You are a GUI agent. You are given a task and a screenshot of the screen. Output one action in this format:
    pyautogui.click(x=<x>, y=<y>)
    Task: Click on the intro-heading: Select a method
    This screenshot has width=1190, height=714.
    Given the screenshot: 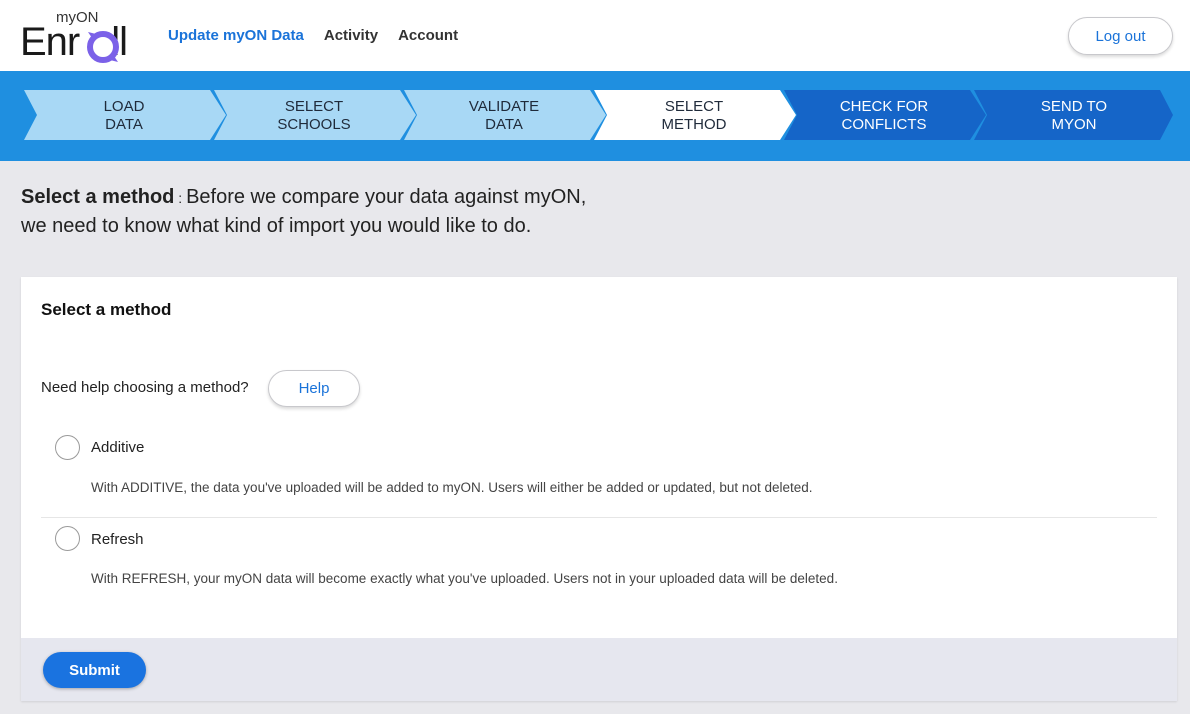 What is the action you would take?
    pyautogui.click(x=98, y=197)
    